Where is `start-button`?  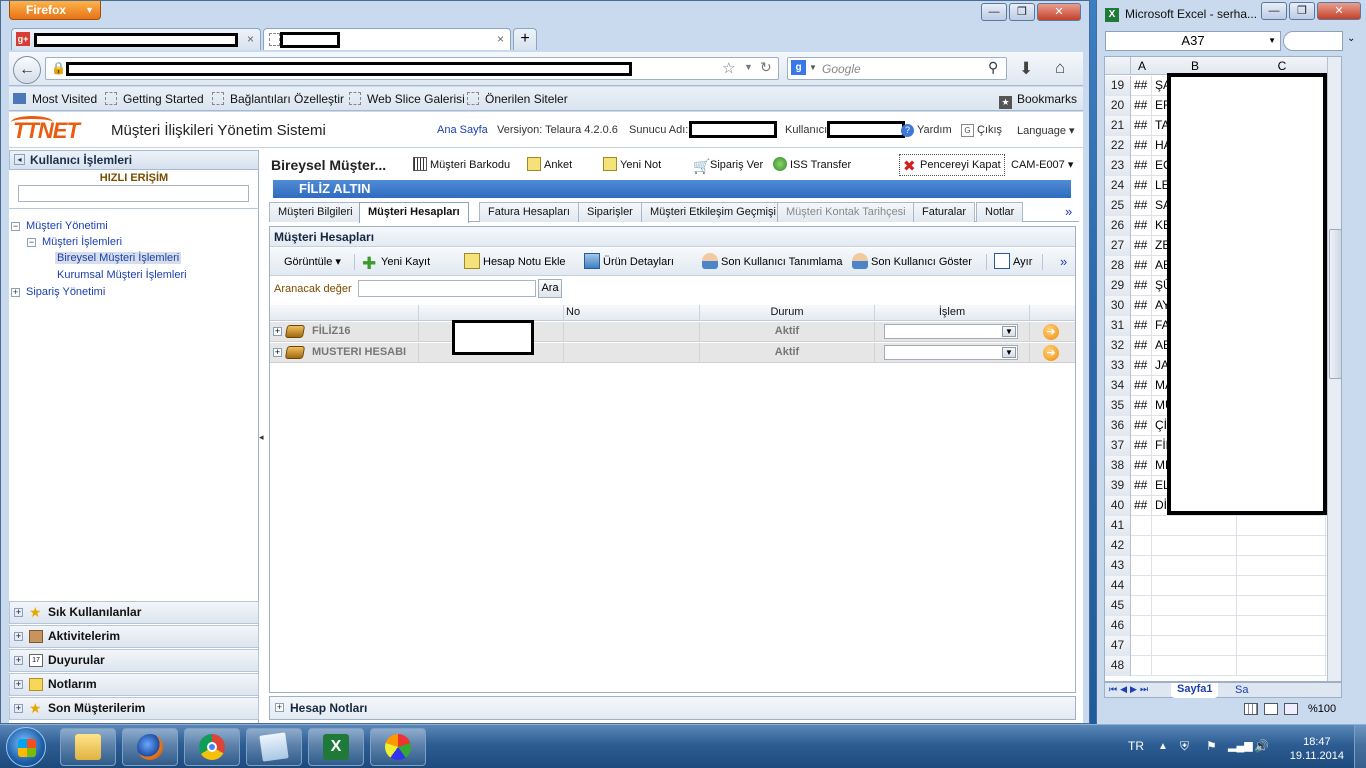
start-button is located at coordinates (26, 747).